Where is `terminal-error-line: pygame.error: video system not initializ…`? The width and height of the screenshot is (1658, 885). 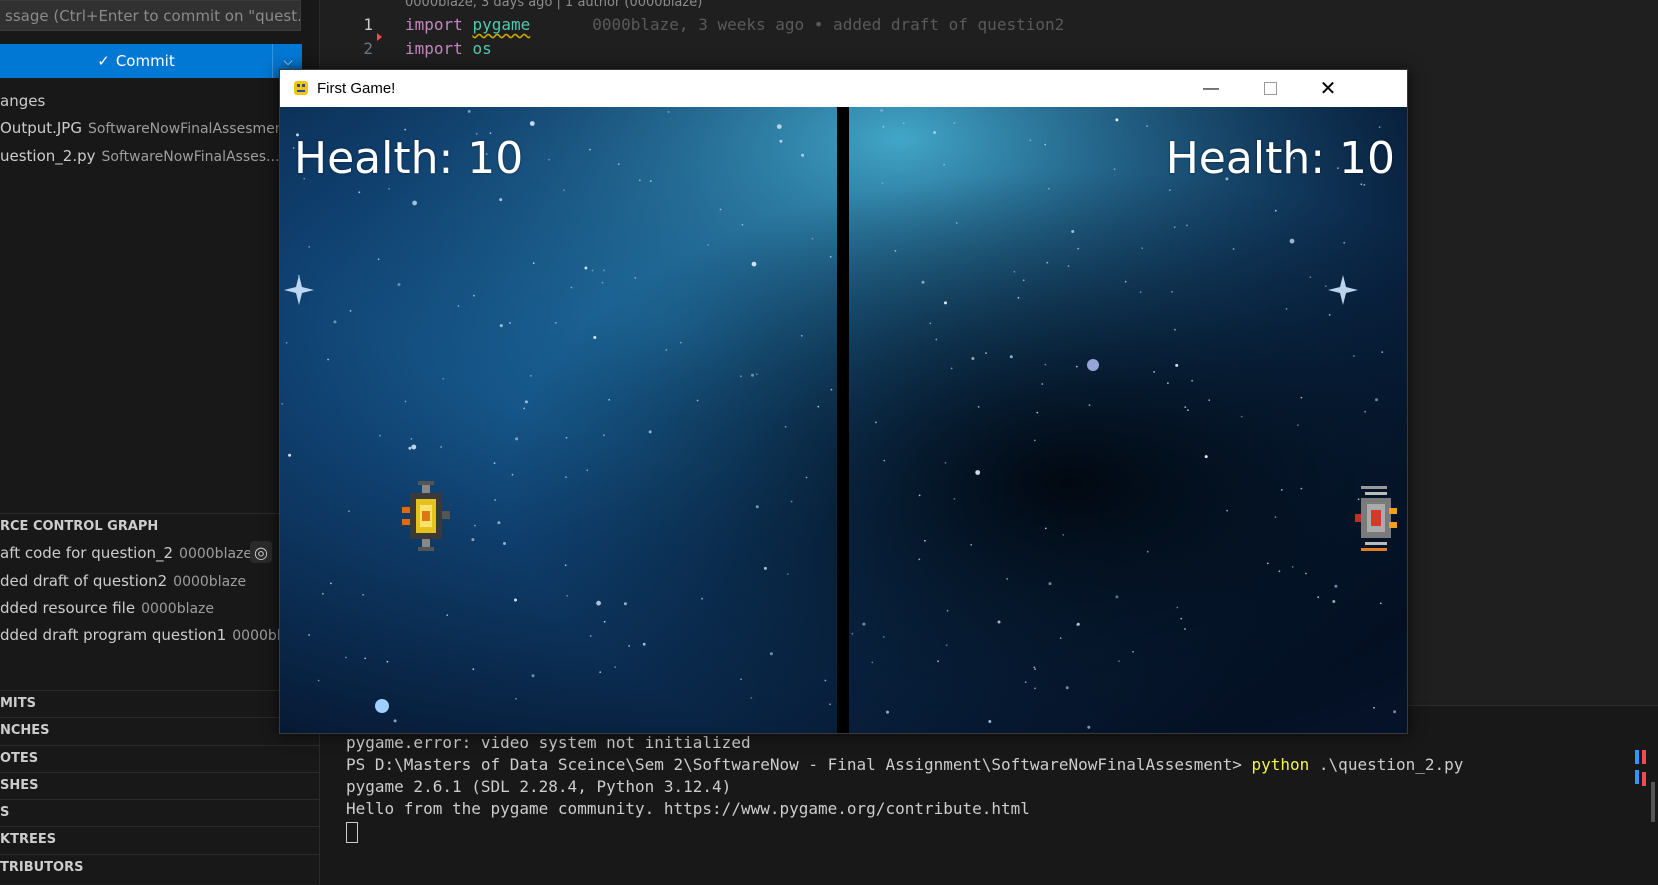
terminal-error-line: pygame.error: video system not initializ… is located at coordinates (548, 742).